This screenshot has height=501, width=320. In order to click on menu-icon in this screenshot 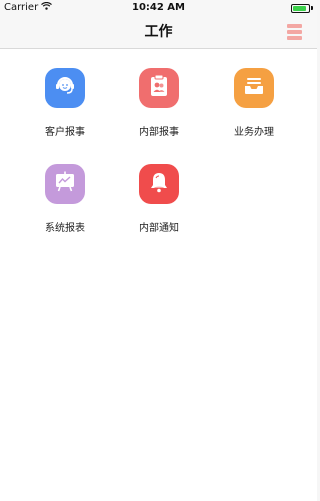, I will do `click(294, 32)`.